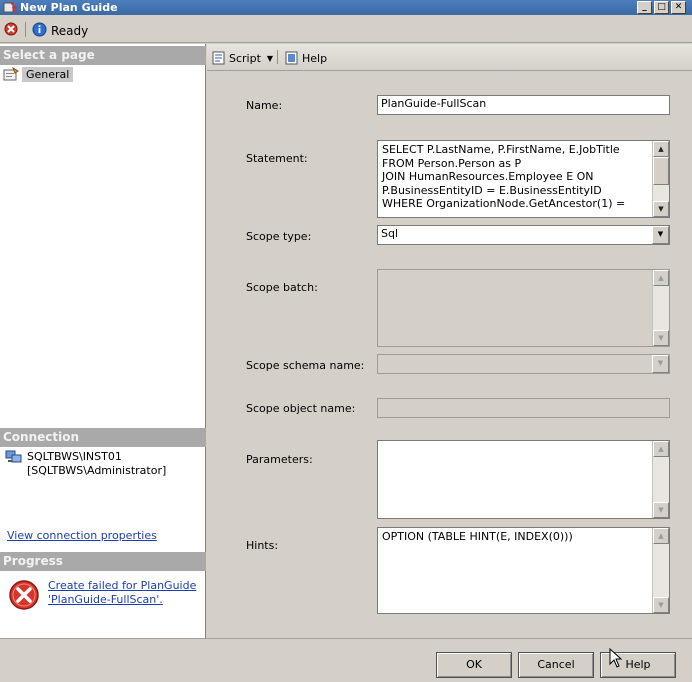 This screenshot has width=692, height=682. Describe the element at coordinates (346, 7) in the screenshot. I see `title-bar: New Plan Guide _ □ ✕` at that location.